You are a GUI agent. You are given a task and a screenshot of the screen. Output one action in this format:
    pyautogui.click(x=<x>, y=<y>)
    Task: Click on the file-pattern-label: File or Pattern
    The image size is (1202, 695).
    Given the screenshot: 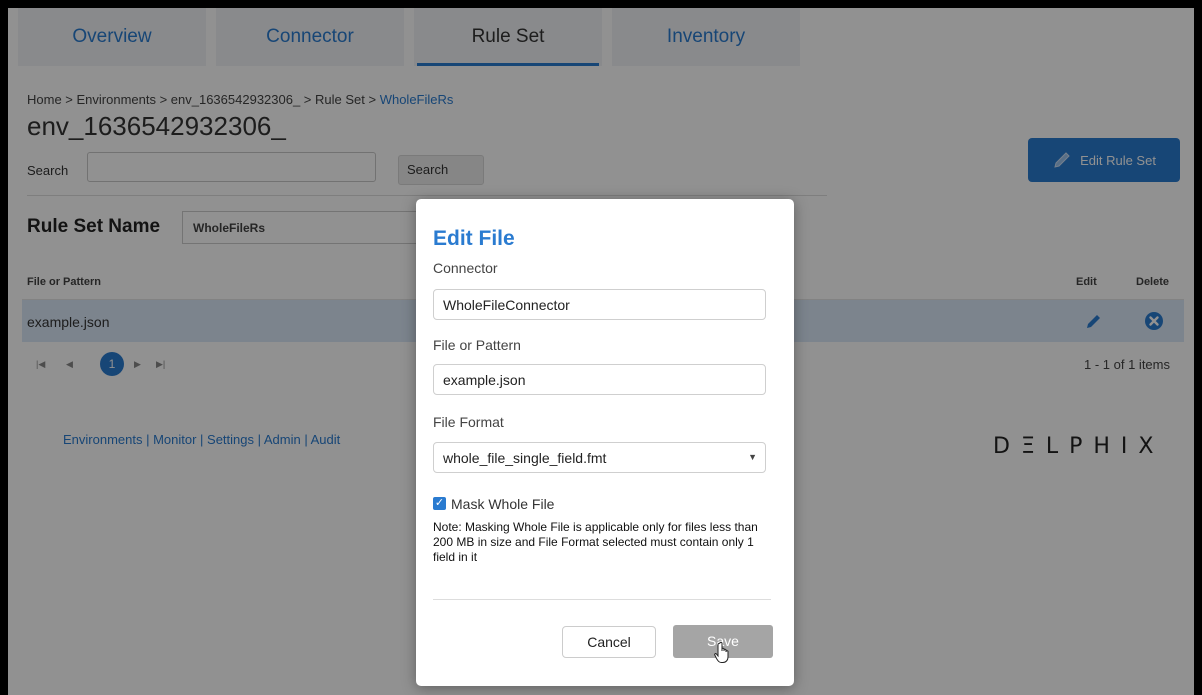 What is the action you would take?
    pyautogui.click(x=477, y=345)
    